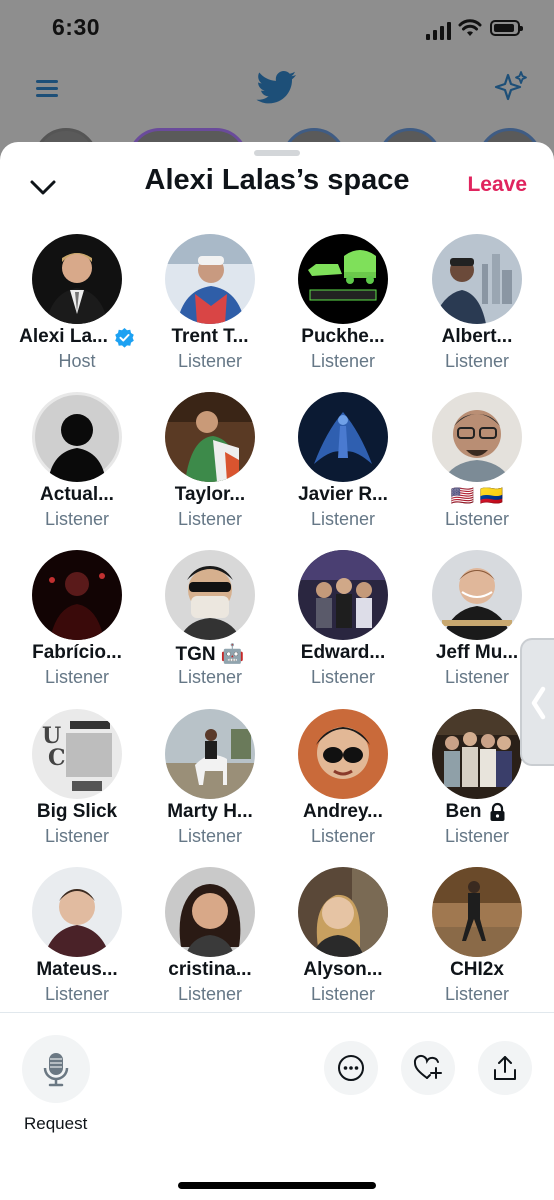 This screenshot has width=554, height=1200. I want to click on chevron-left-icon, so click(538, 703).